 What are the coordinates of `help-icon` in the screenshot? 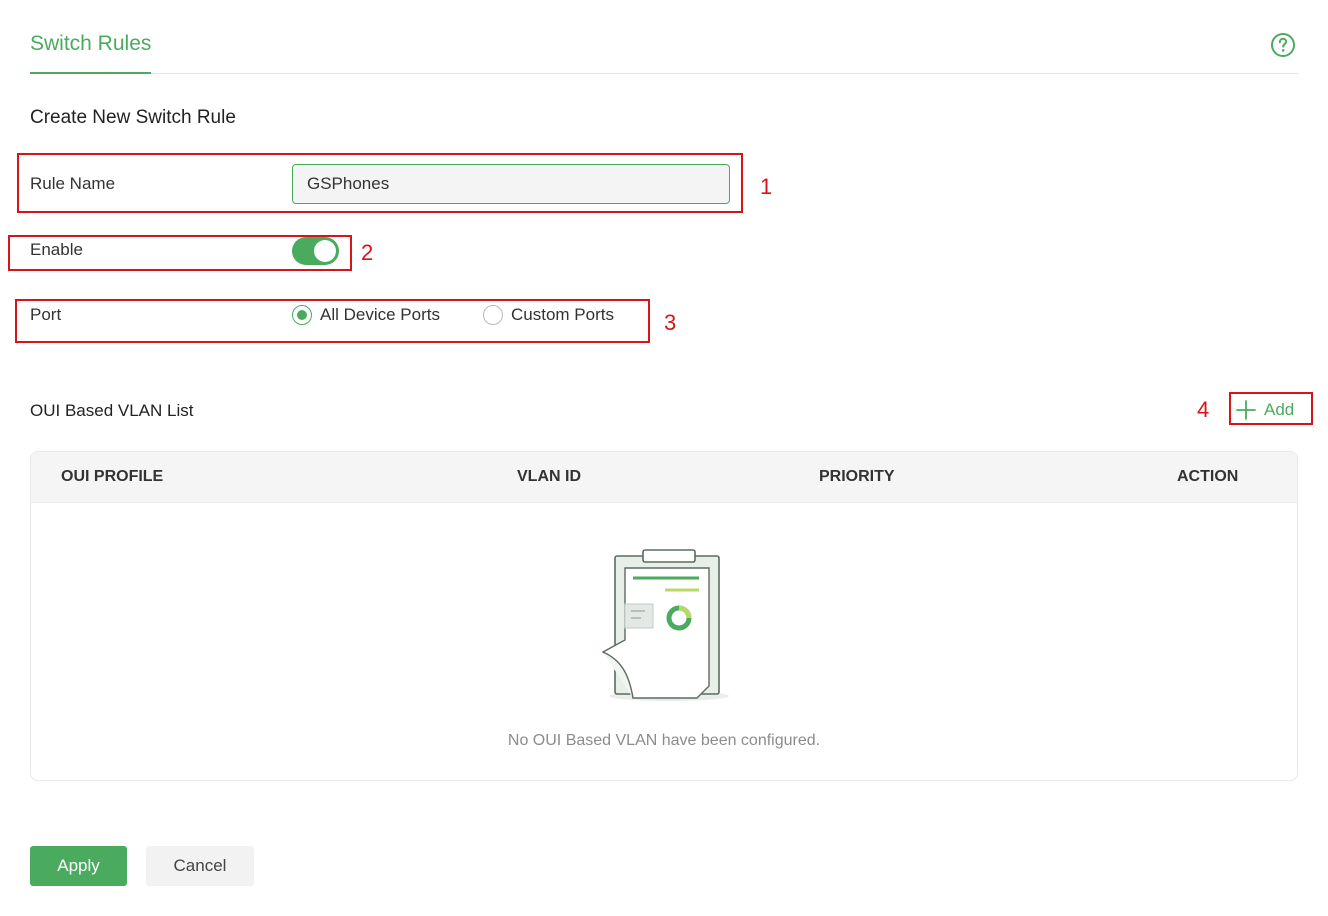 It's located at (1283, 45).